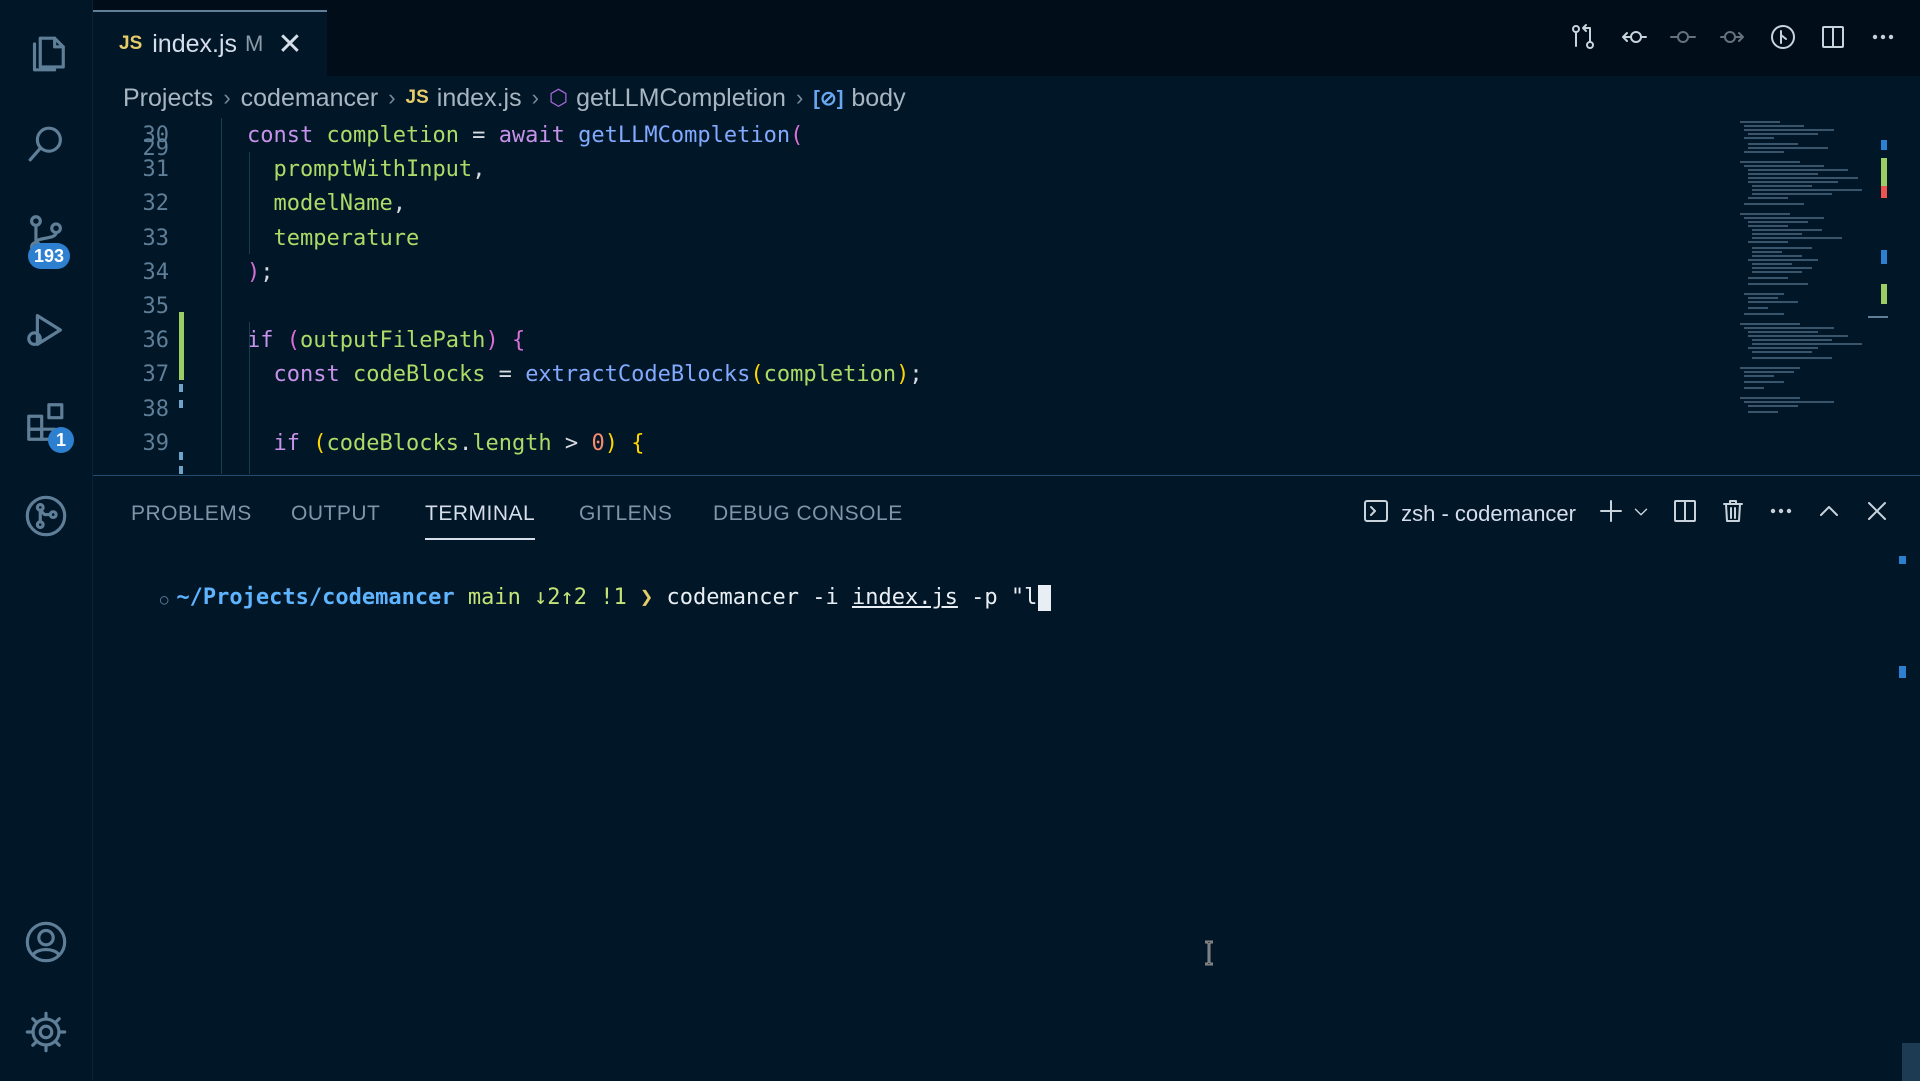 The height and width of the screenshot is (1081, 1920). Describe the element at coordinates (1633, 37) in the screenshot. I see `previous-revision-icon` at that location.